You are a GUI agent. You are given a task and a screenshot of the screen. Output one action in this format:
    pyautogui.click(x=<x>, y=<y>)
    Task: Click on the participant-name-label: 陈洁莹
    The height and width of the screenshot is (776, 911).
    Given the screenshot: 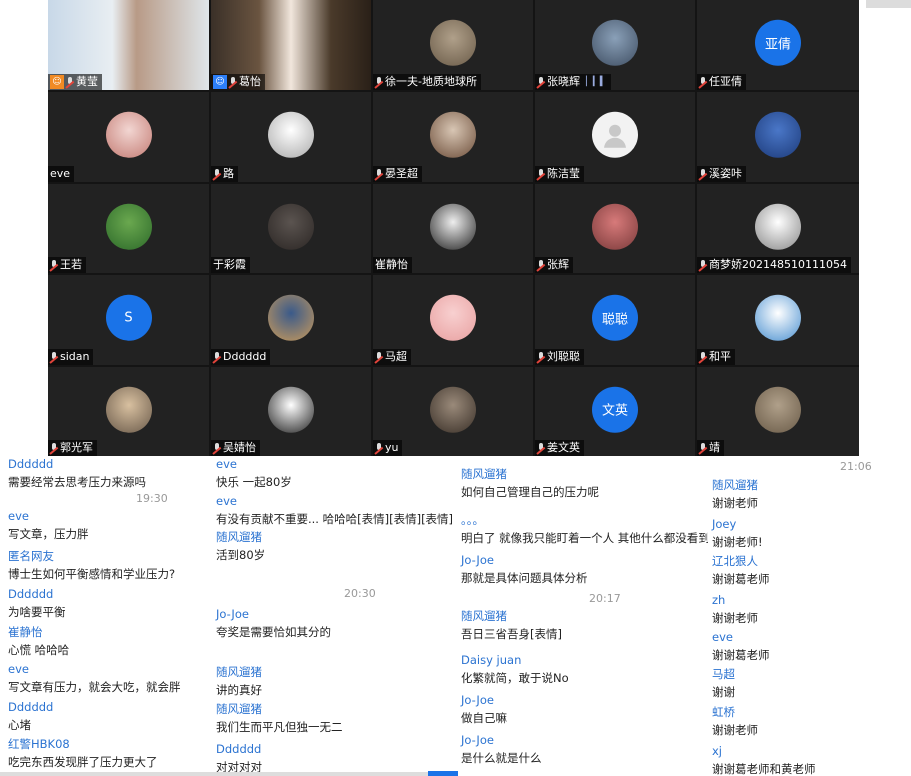 What is the action you would take?
    pyautogui.click(x=559, y=174)
    